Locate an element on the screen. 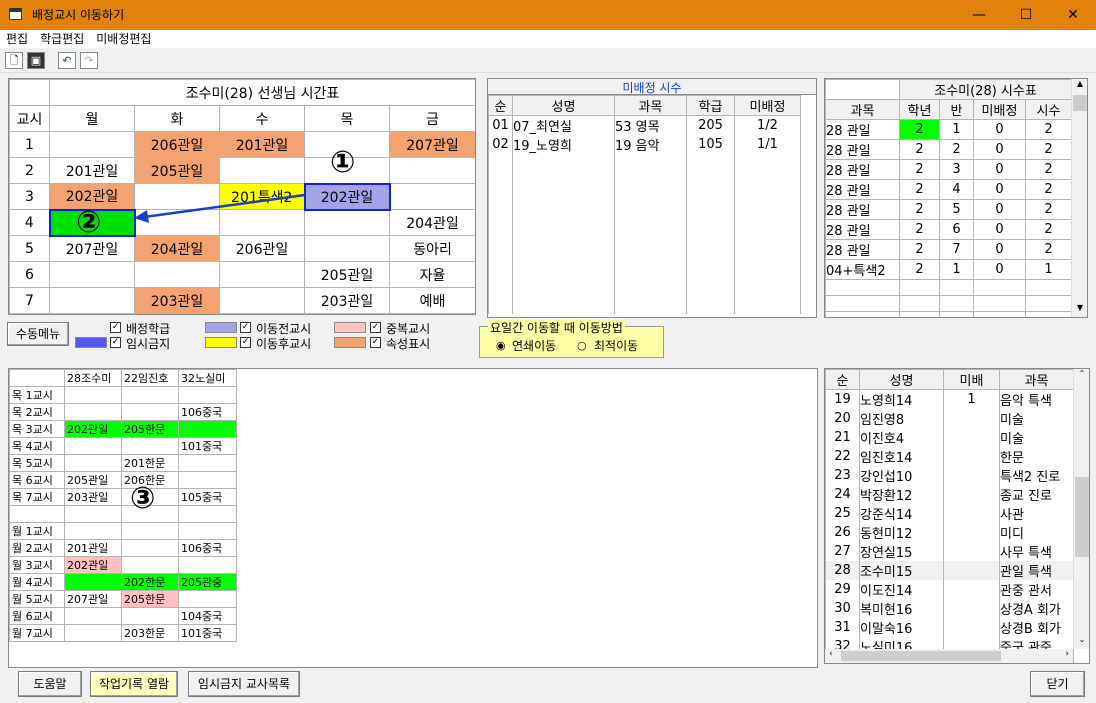 The width and height of the screenshot is (1096, 703). menu-edit: 편집 is located at coordinates (17, 39).